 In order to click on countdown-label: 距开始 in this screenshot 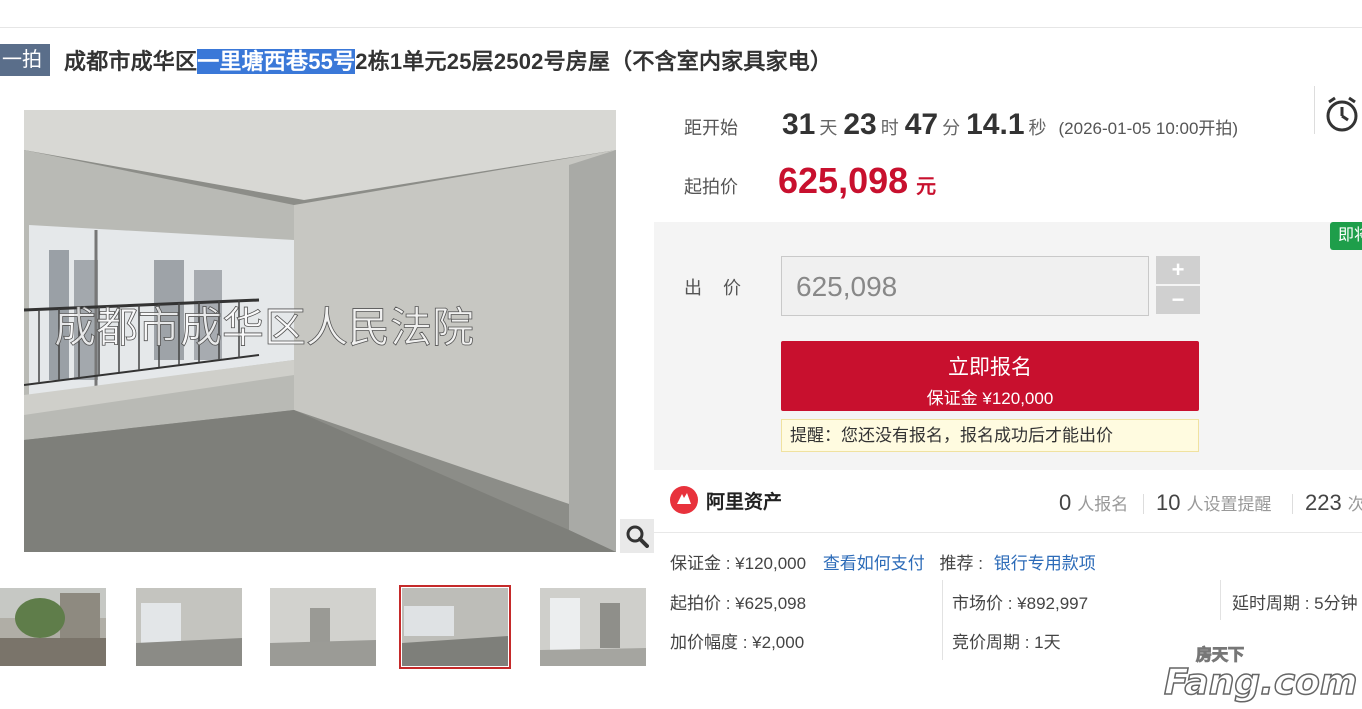, I will do `click(711, 128)`.